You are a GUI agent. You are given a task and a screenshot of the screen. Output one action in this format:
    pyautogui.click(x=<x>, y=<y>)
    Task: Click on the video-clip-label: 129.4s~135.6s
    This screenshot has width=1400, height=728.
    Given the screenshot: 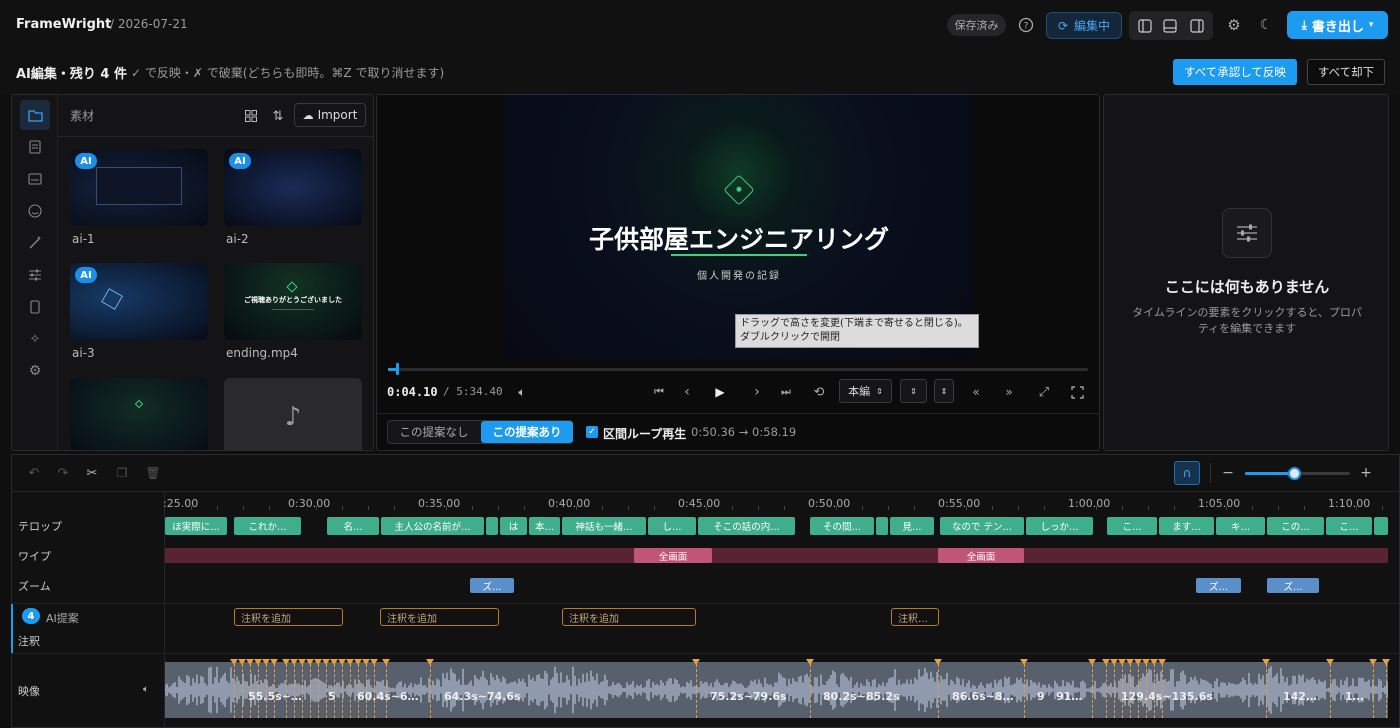 What is the action you would take?
    pyautogui.click(x=1167, y=696)
    